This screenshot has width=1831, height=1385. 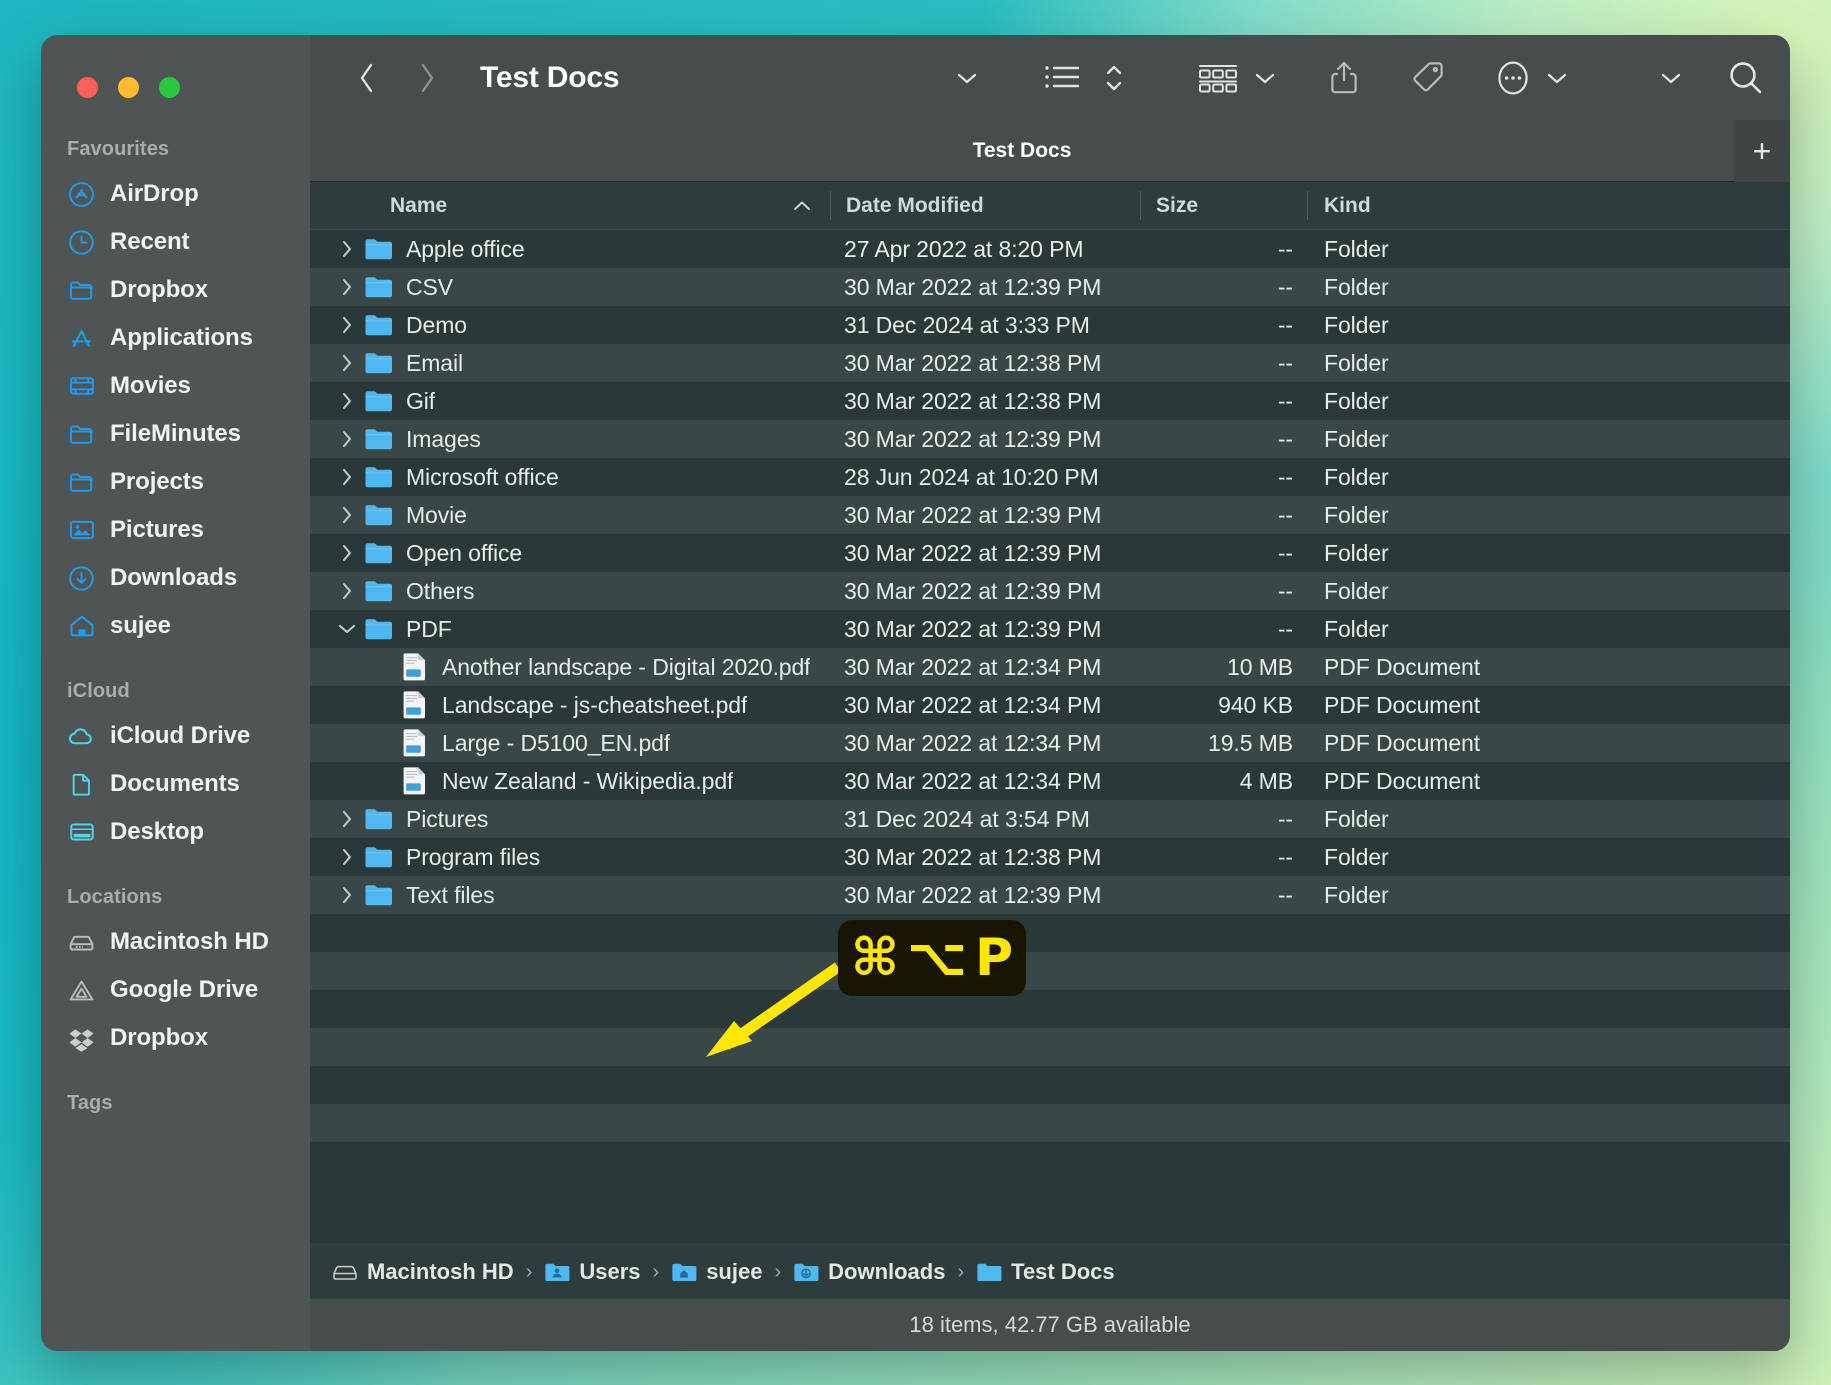 I want to click on column-header-name: Name, so click(x=570, y=205).